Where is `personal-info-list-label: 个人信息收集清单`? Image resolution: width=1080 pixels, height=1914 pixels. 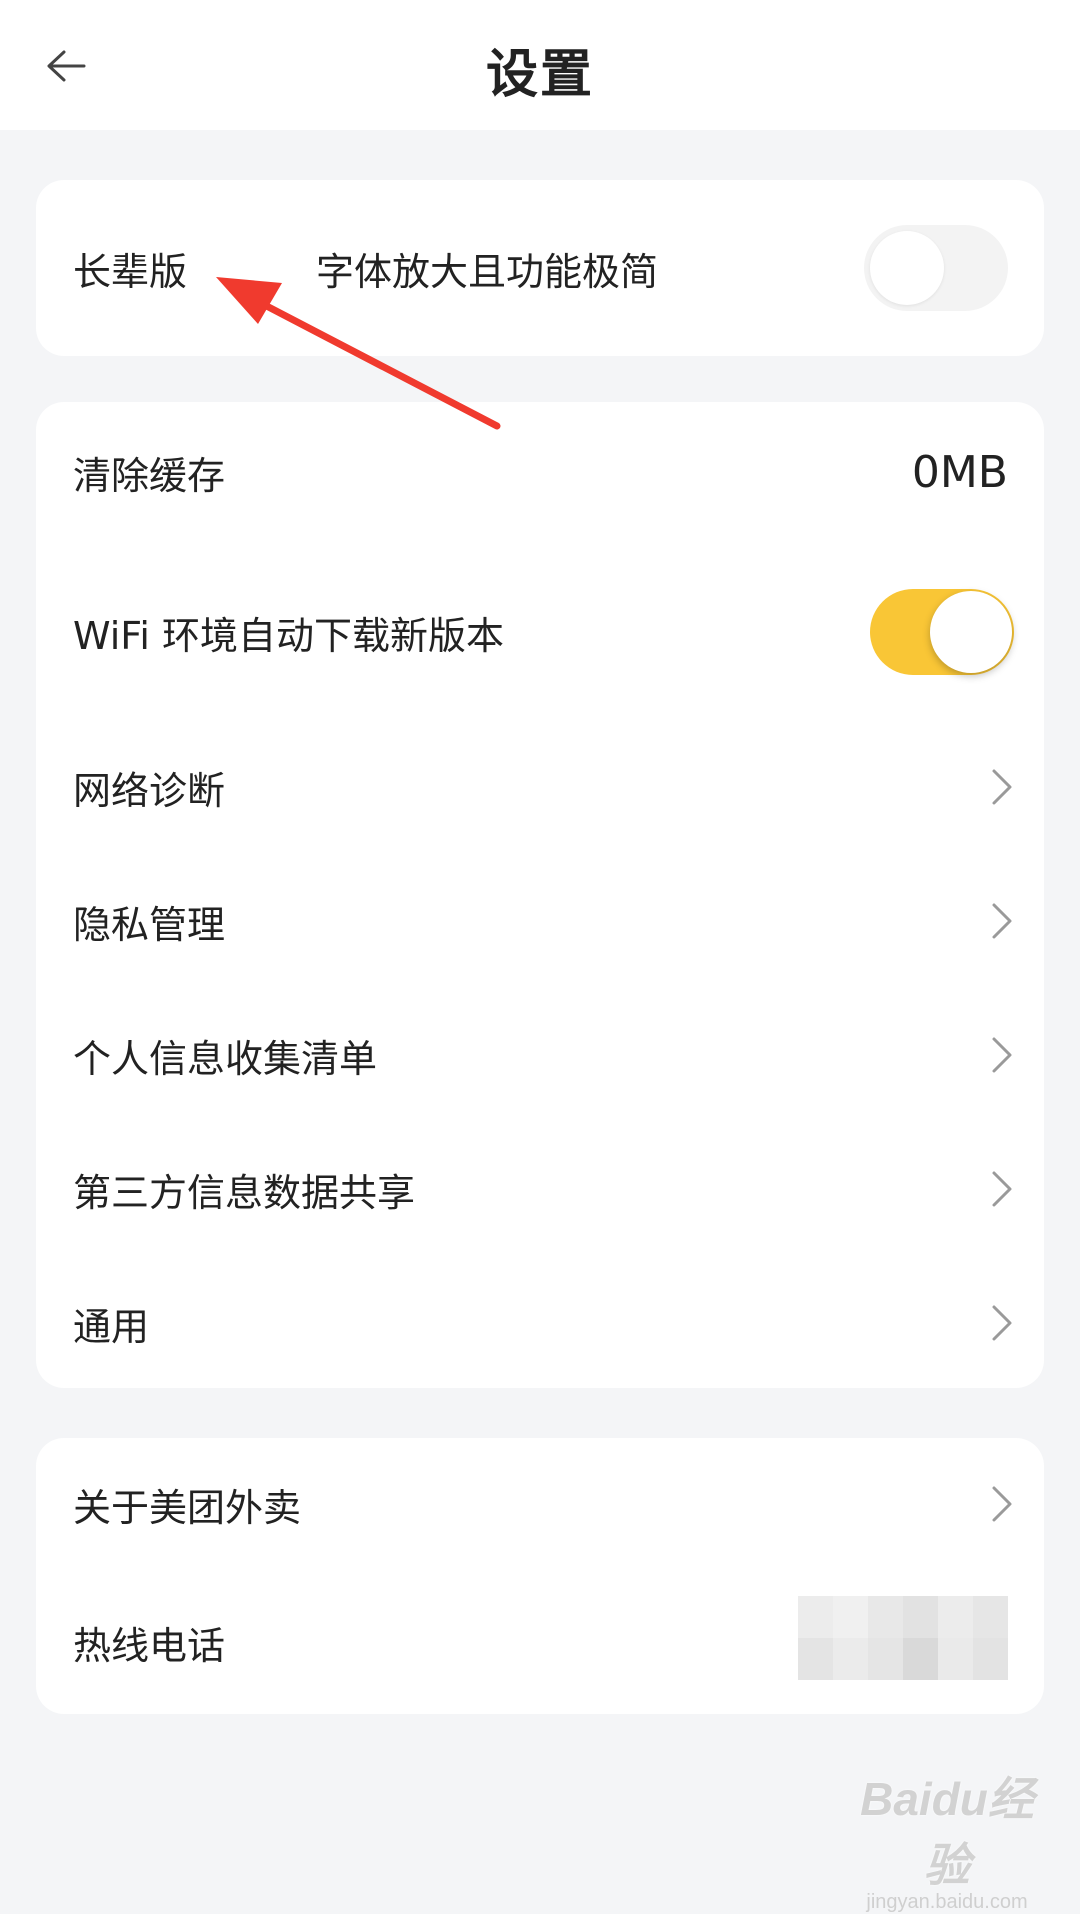
personal-info-list-label: 个人信息收集清单 is located at coordinates (225, 1058).